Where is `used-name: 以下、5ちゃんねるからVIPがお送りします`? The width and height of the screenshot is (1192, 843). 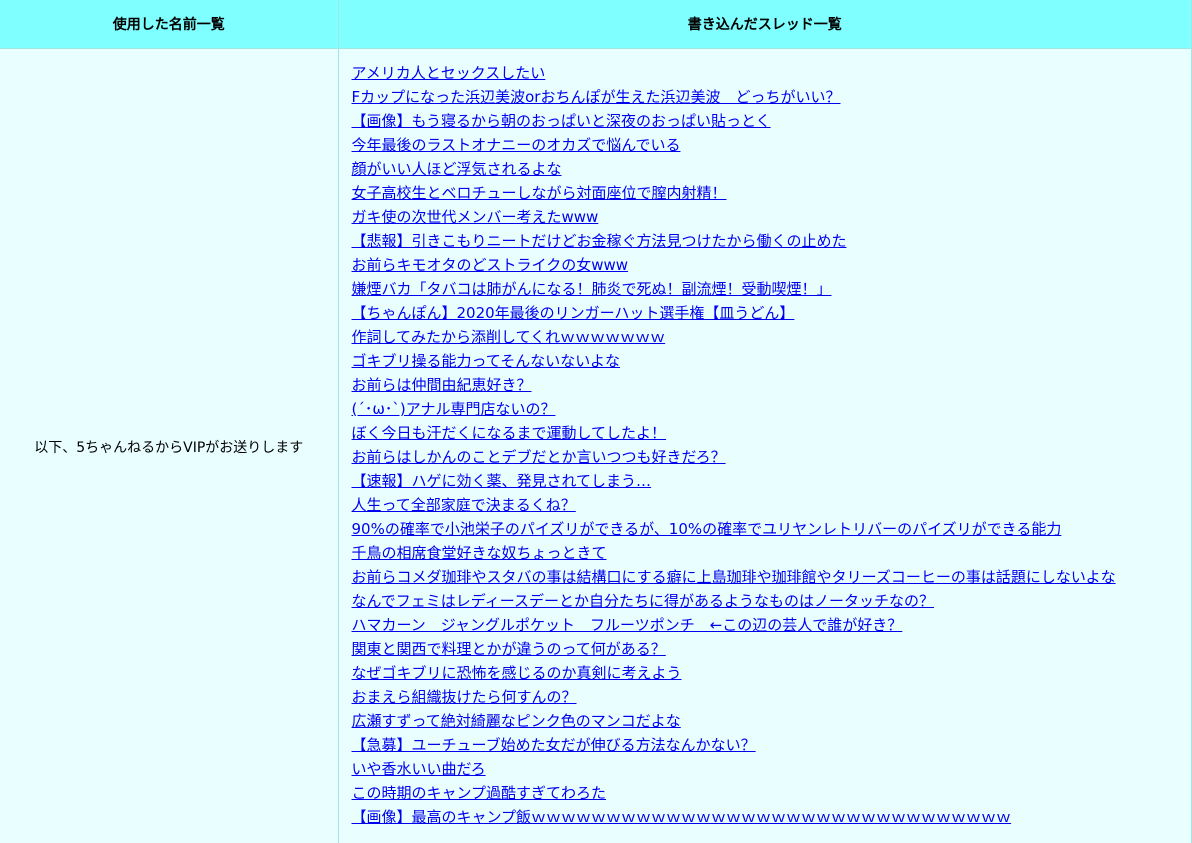 used-name: 以下、5ちゃんねるからVIPがお送りします is located at coordinates (169, 447).